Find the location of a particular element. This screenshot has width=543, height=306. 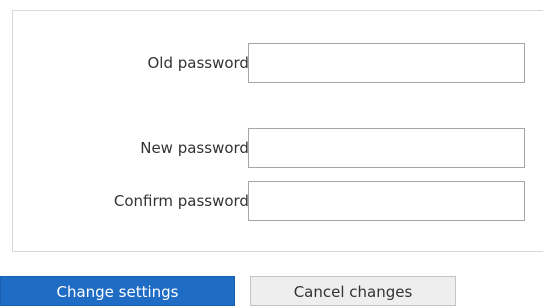

confirm-password-label: Confirm password: is located at coordinates (183, 201).